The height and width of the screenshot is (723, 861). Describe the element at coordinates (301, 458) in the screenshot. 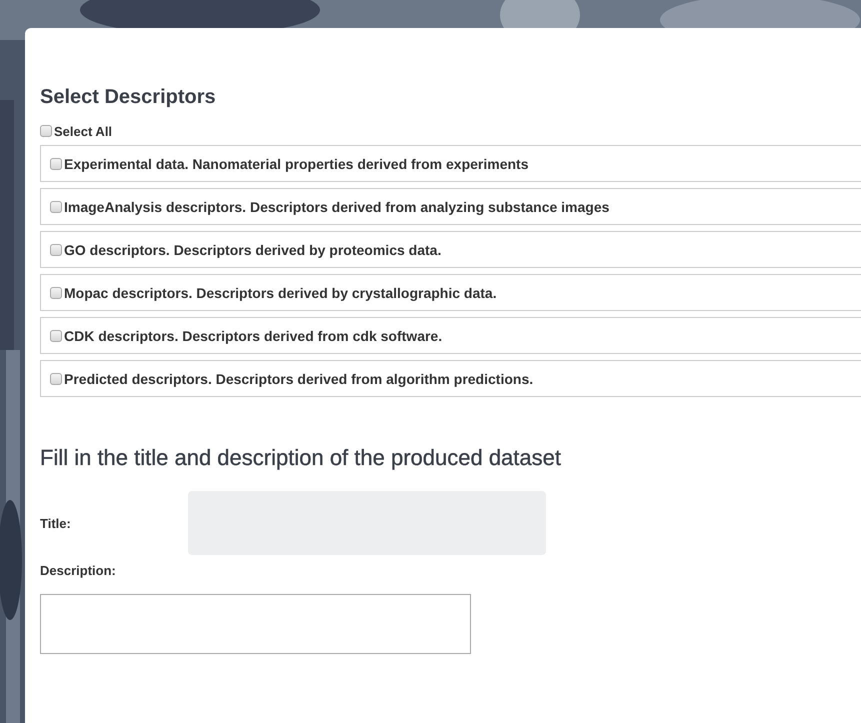

I see `section-heading: Fill in the title and description of the produced dataset` at that location.